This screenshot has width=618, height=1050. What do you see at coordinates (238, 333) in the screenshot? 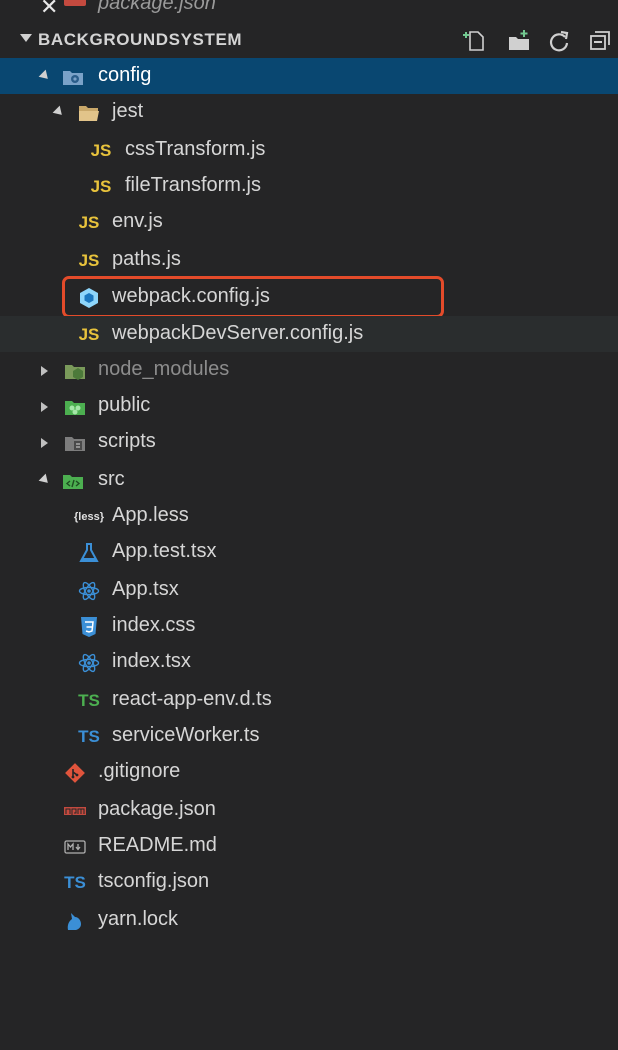
I see `tree-label: webpackDevServer.config.js` at bounding box center [238, 333].